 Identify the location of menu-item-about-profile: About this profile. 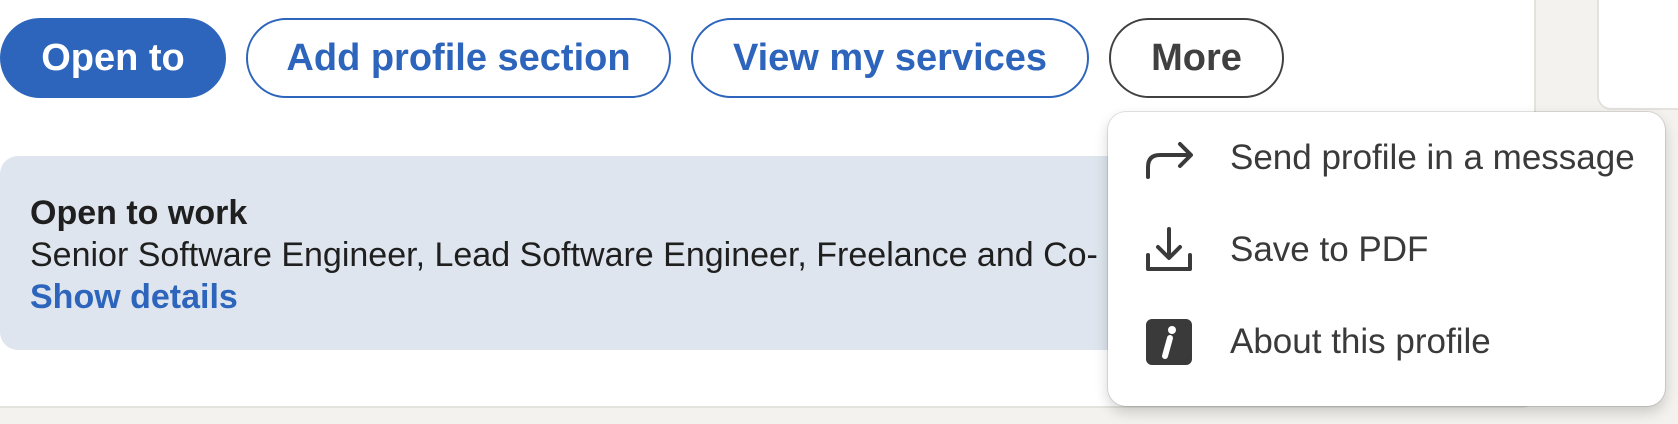
(1386, 341).